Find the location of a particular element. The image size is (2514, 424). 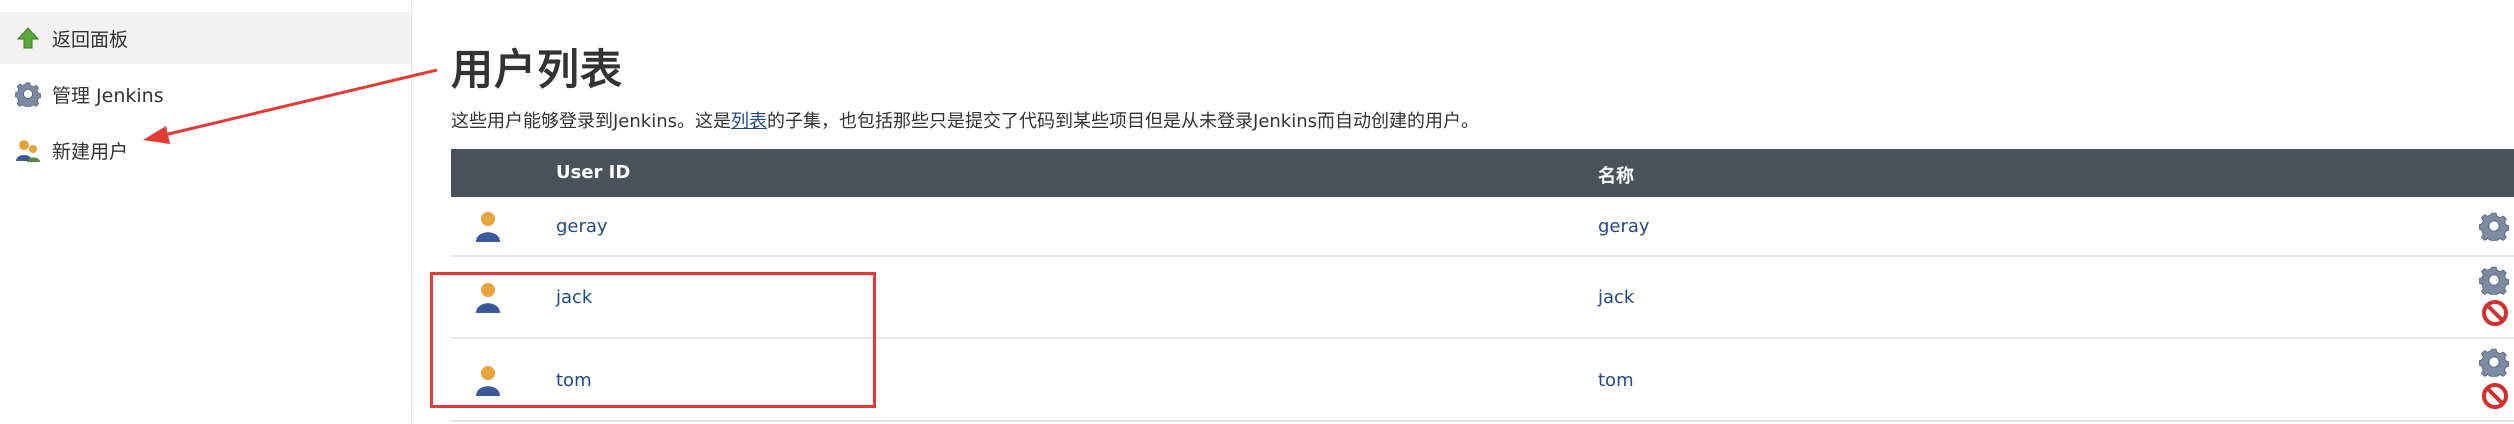

column-header-name: 名称 is located at coordinates (1616, 175).